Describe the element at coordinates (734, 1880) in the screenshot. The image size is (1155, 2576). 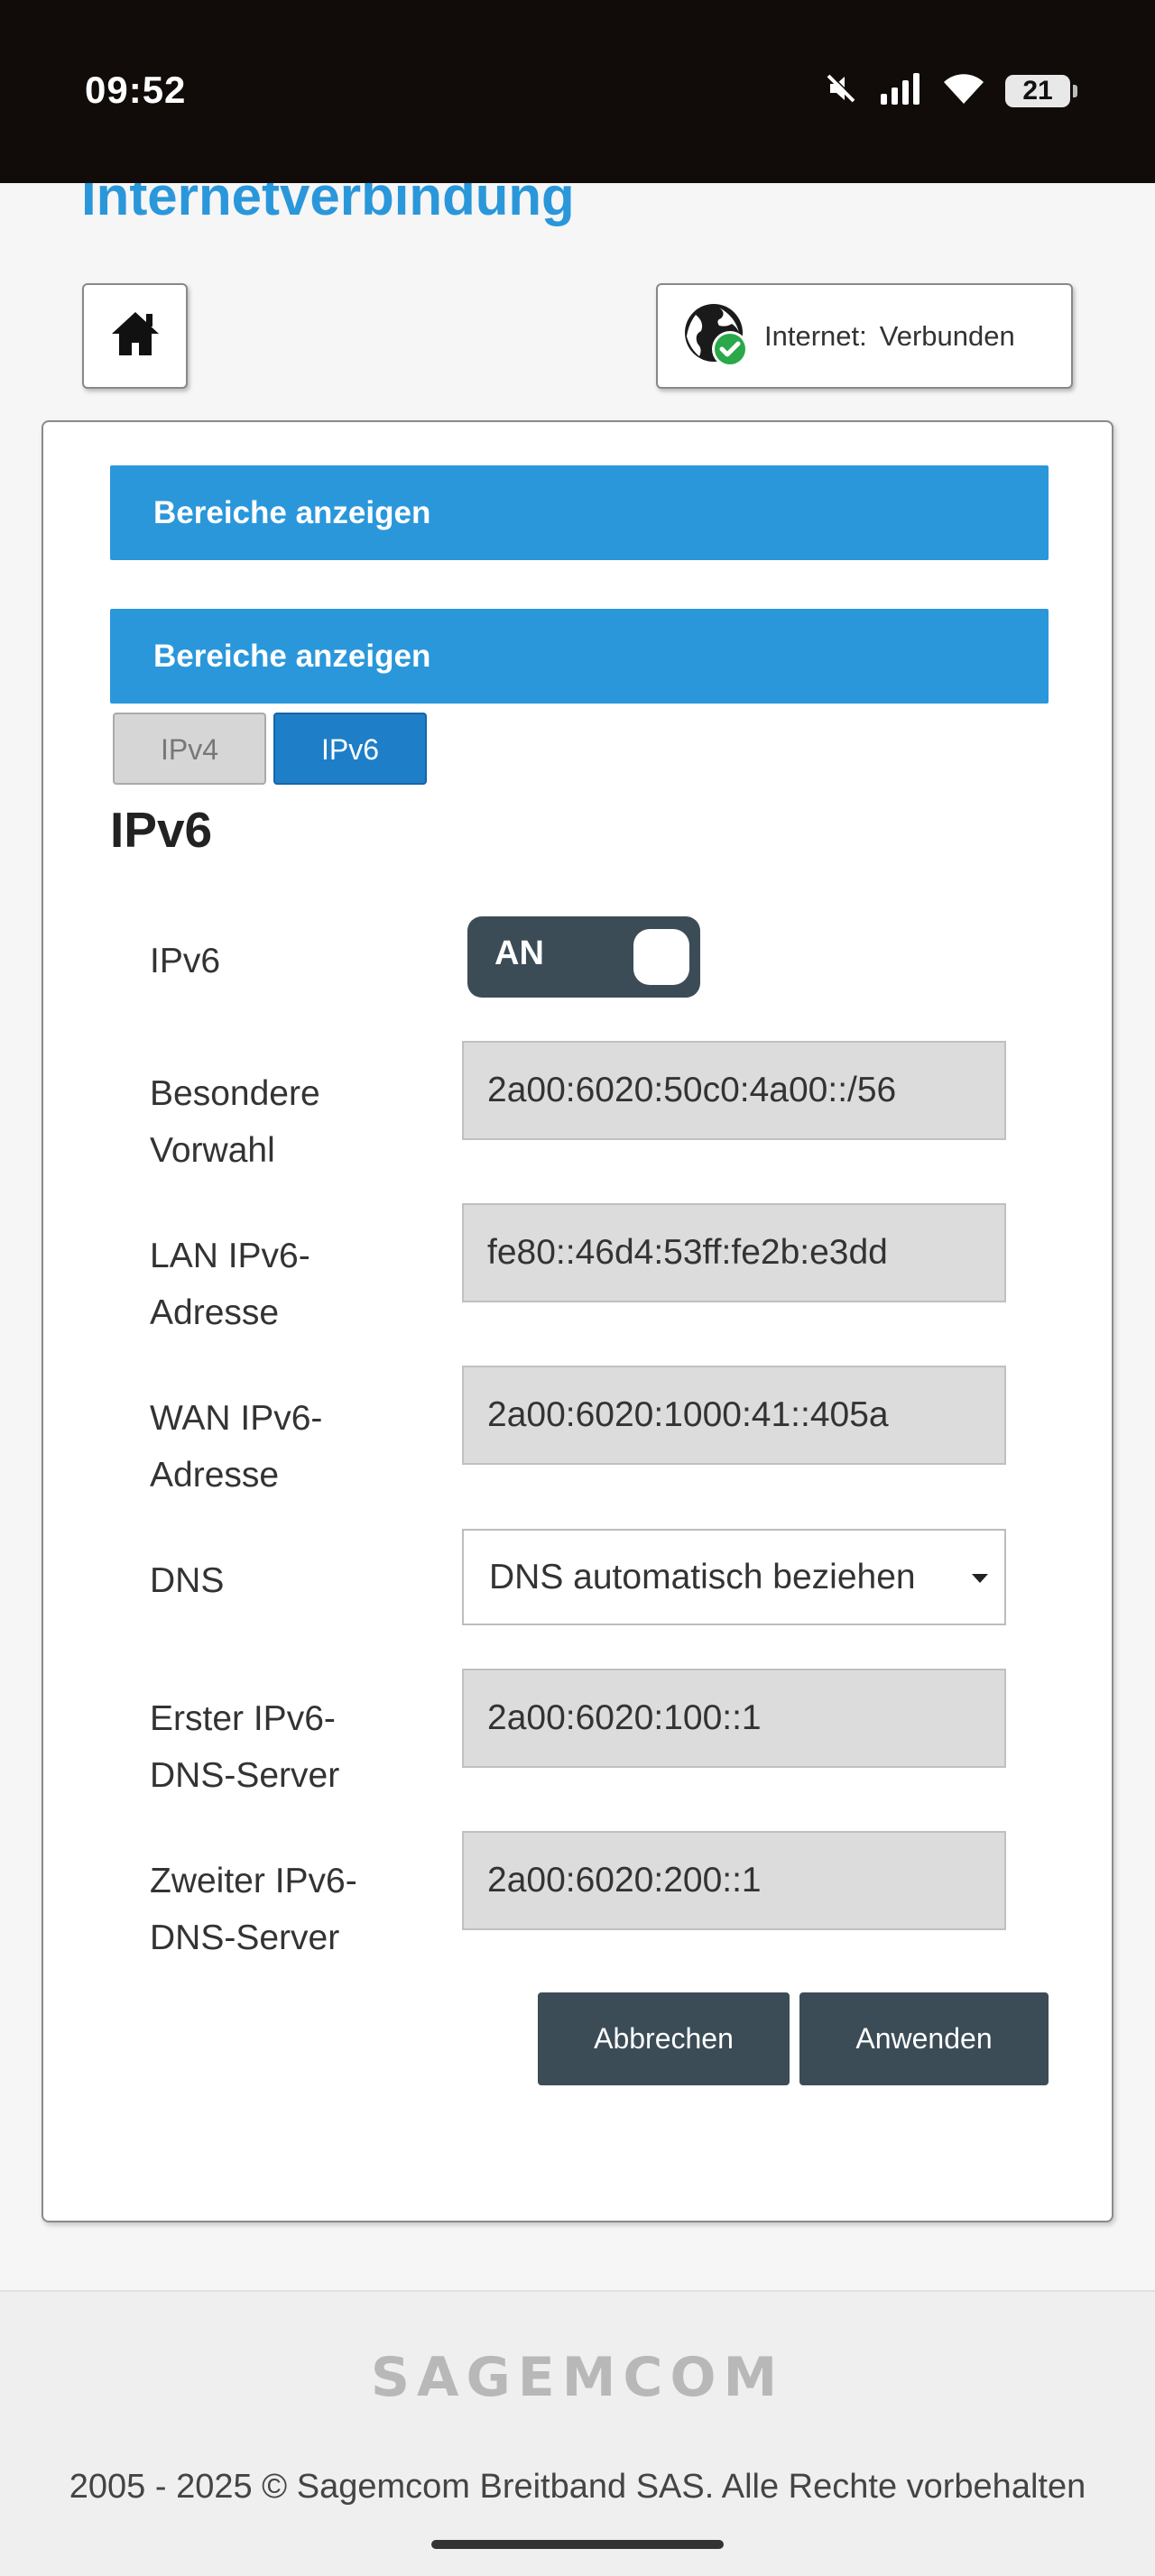
I see `dns2-field: 2a00:6020:200::1` at that location.